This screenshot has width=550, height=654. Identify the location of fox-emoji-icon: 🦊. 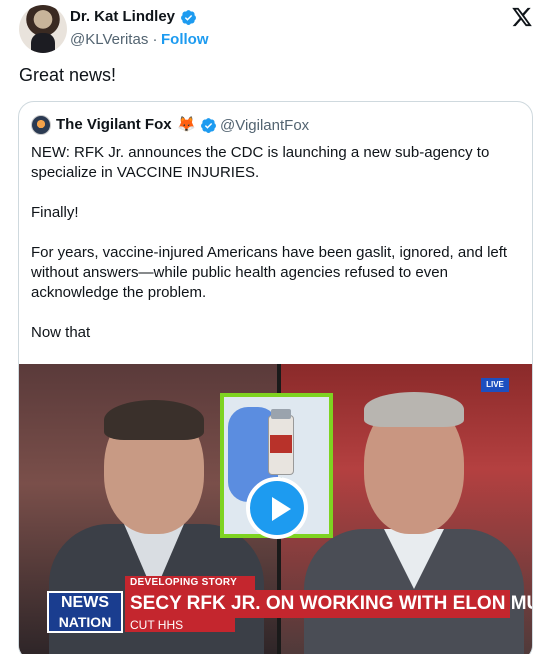
(186, 124).